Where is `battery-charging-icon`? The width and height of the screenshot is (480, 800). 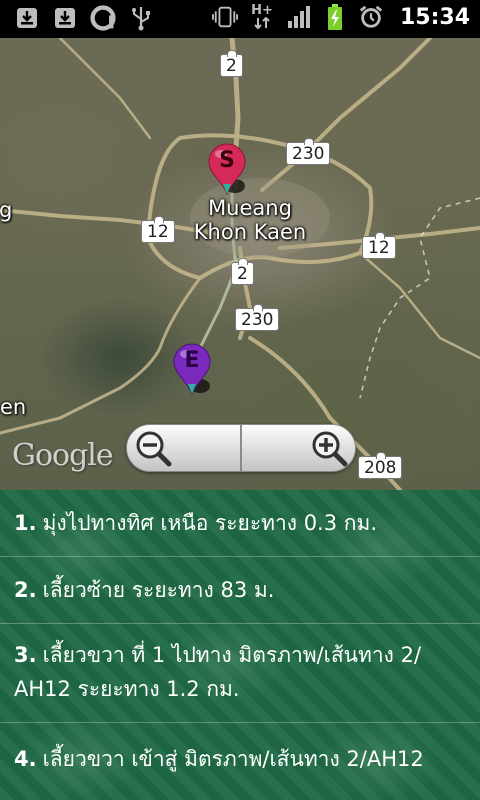
battery-charging-icon is located at coordinates (335, 17).